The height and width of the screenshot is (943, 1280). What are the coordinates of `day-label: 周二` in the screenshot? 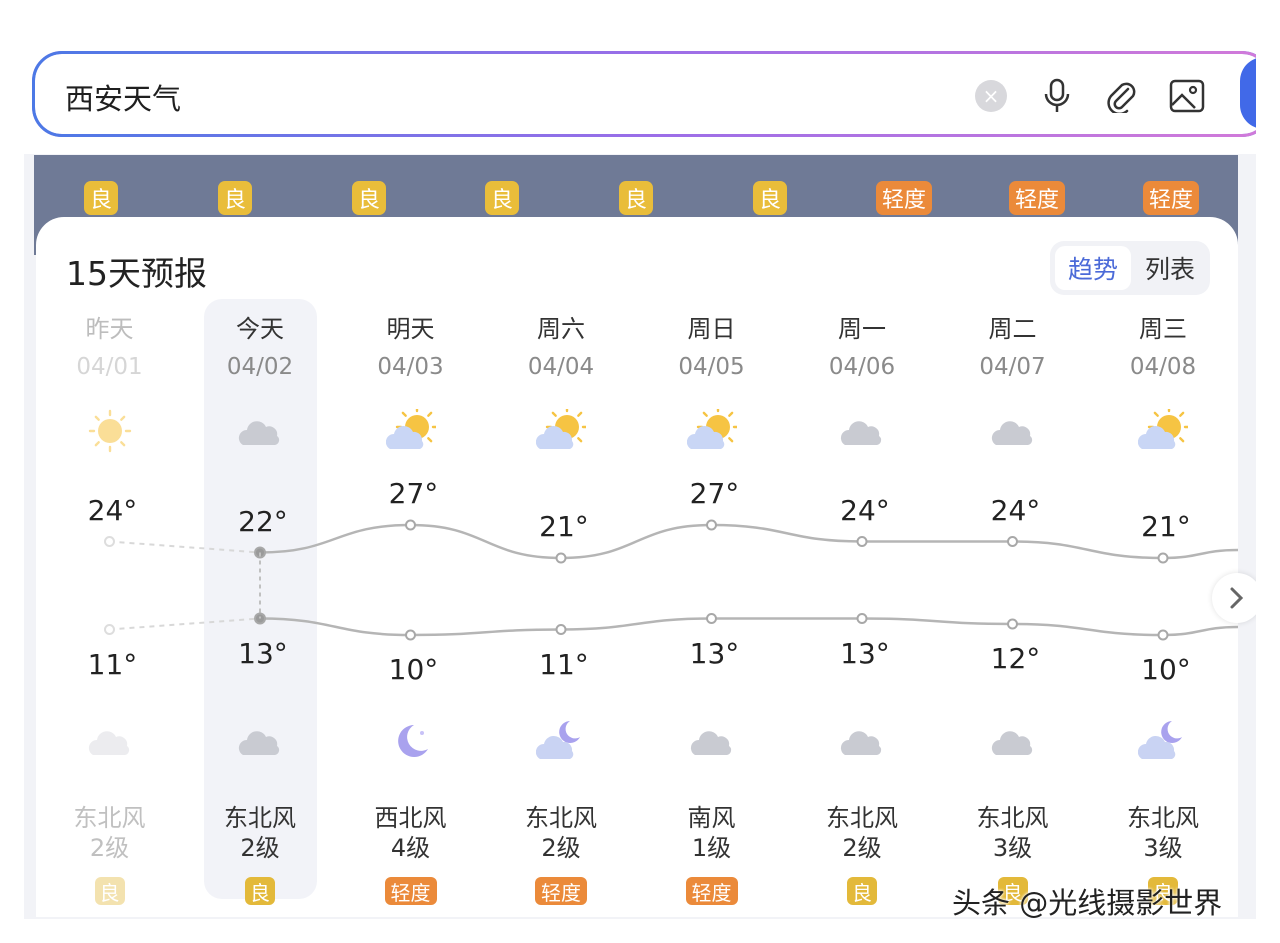 It's located at (1012, 329).